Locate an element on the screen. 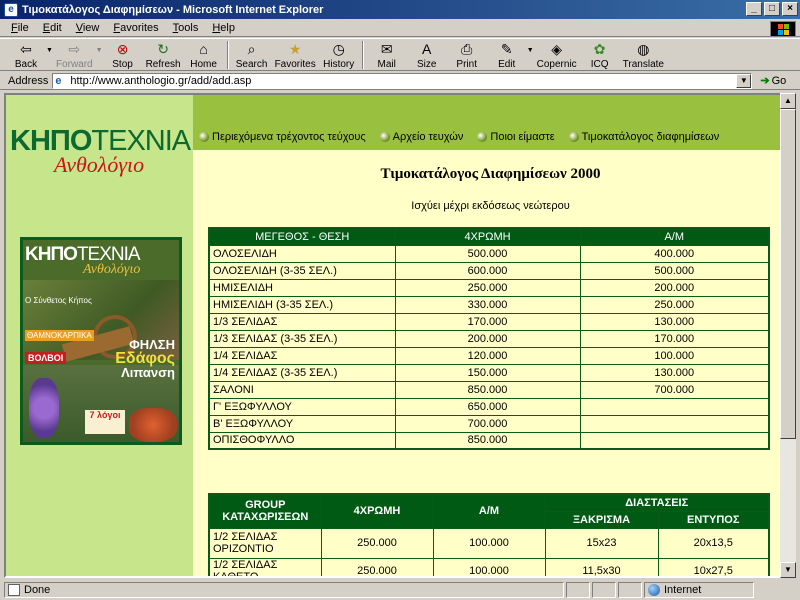 This screenshot has width=800, height=600. nav-price-list: Τιμοκατάλογος διαφημίσεων is located at coordinates (643, 137).